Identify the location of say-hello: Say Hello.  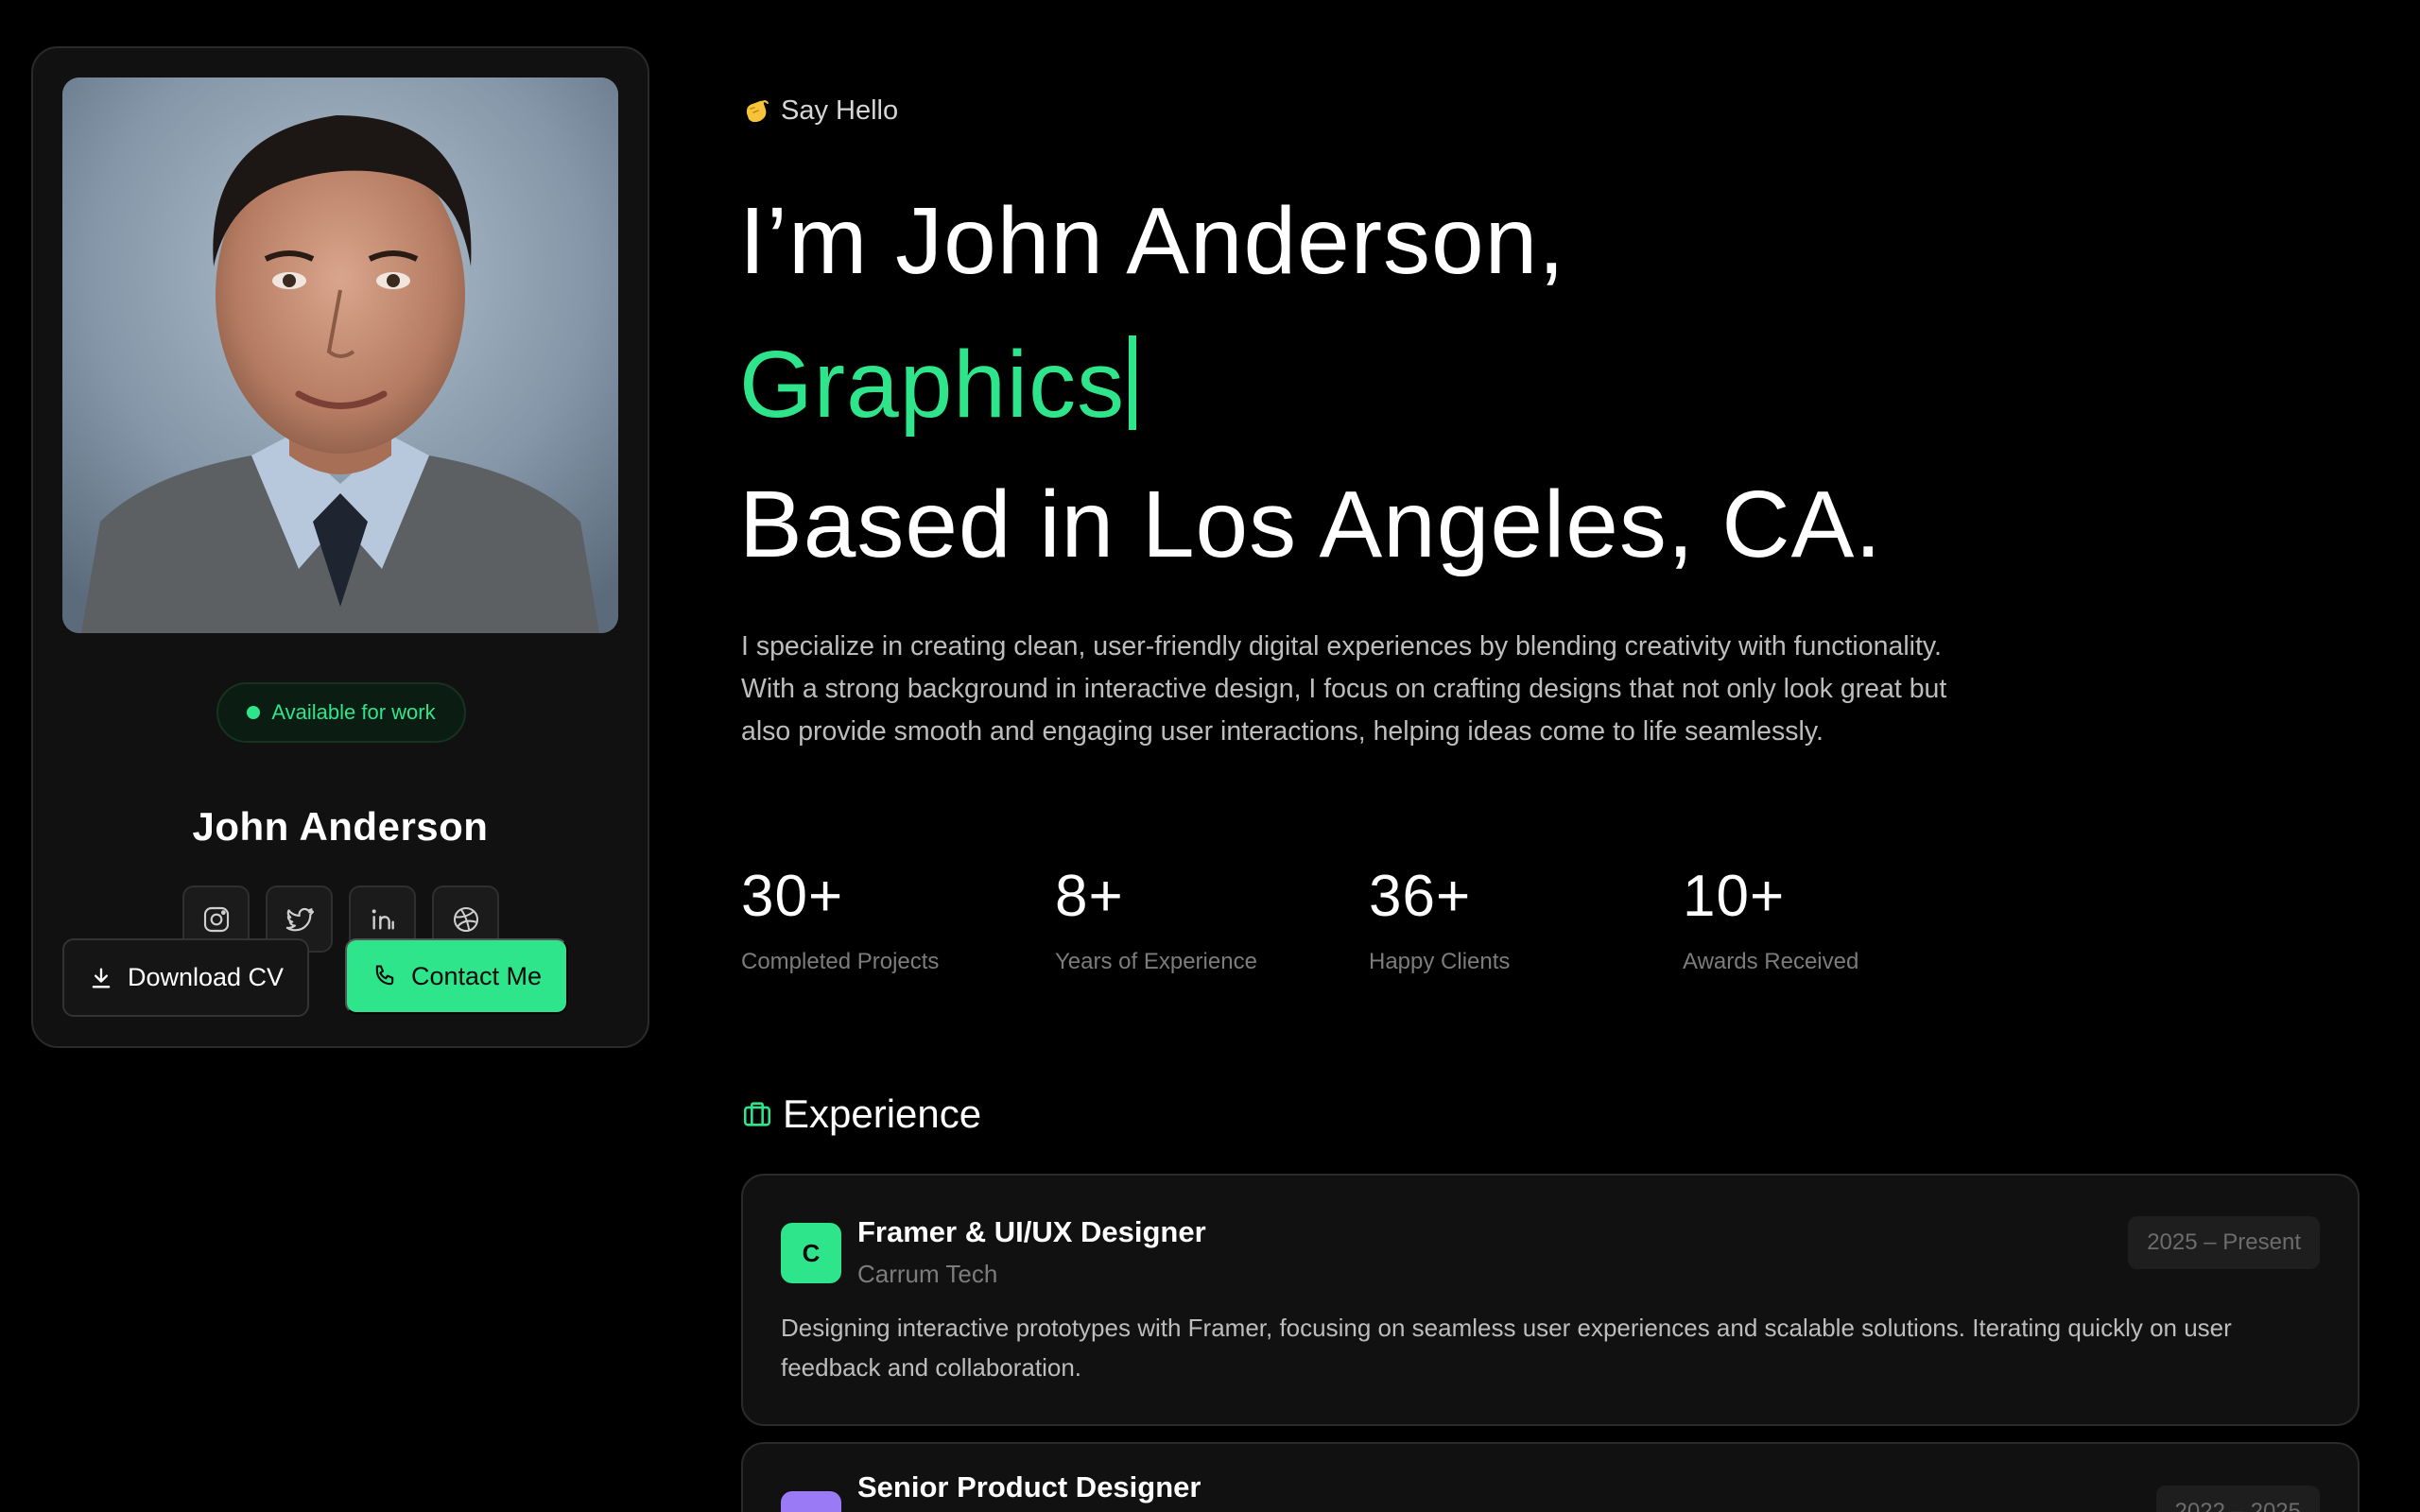
(819, 111).